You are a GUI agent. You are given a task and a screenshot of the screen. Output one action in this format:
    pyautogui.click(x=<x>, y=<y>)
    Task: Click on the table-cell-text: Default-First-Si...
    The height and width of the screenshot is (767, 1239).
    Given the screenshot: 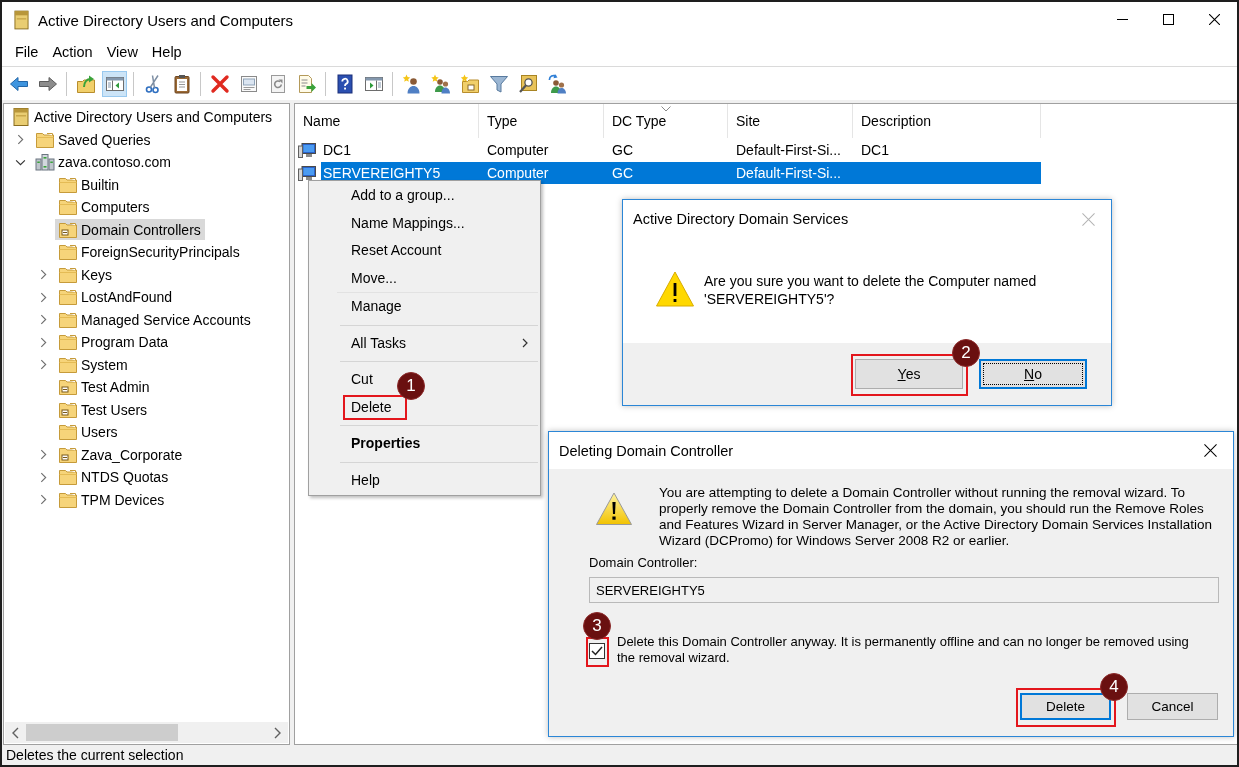 What is the action you would take?
    pyautogui.click(x=788, y=150)
    